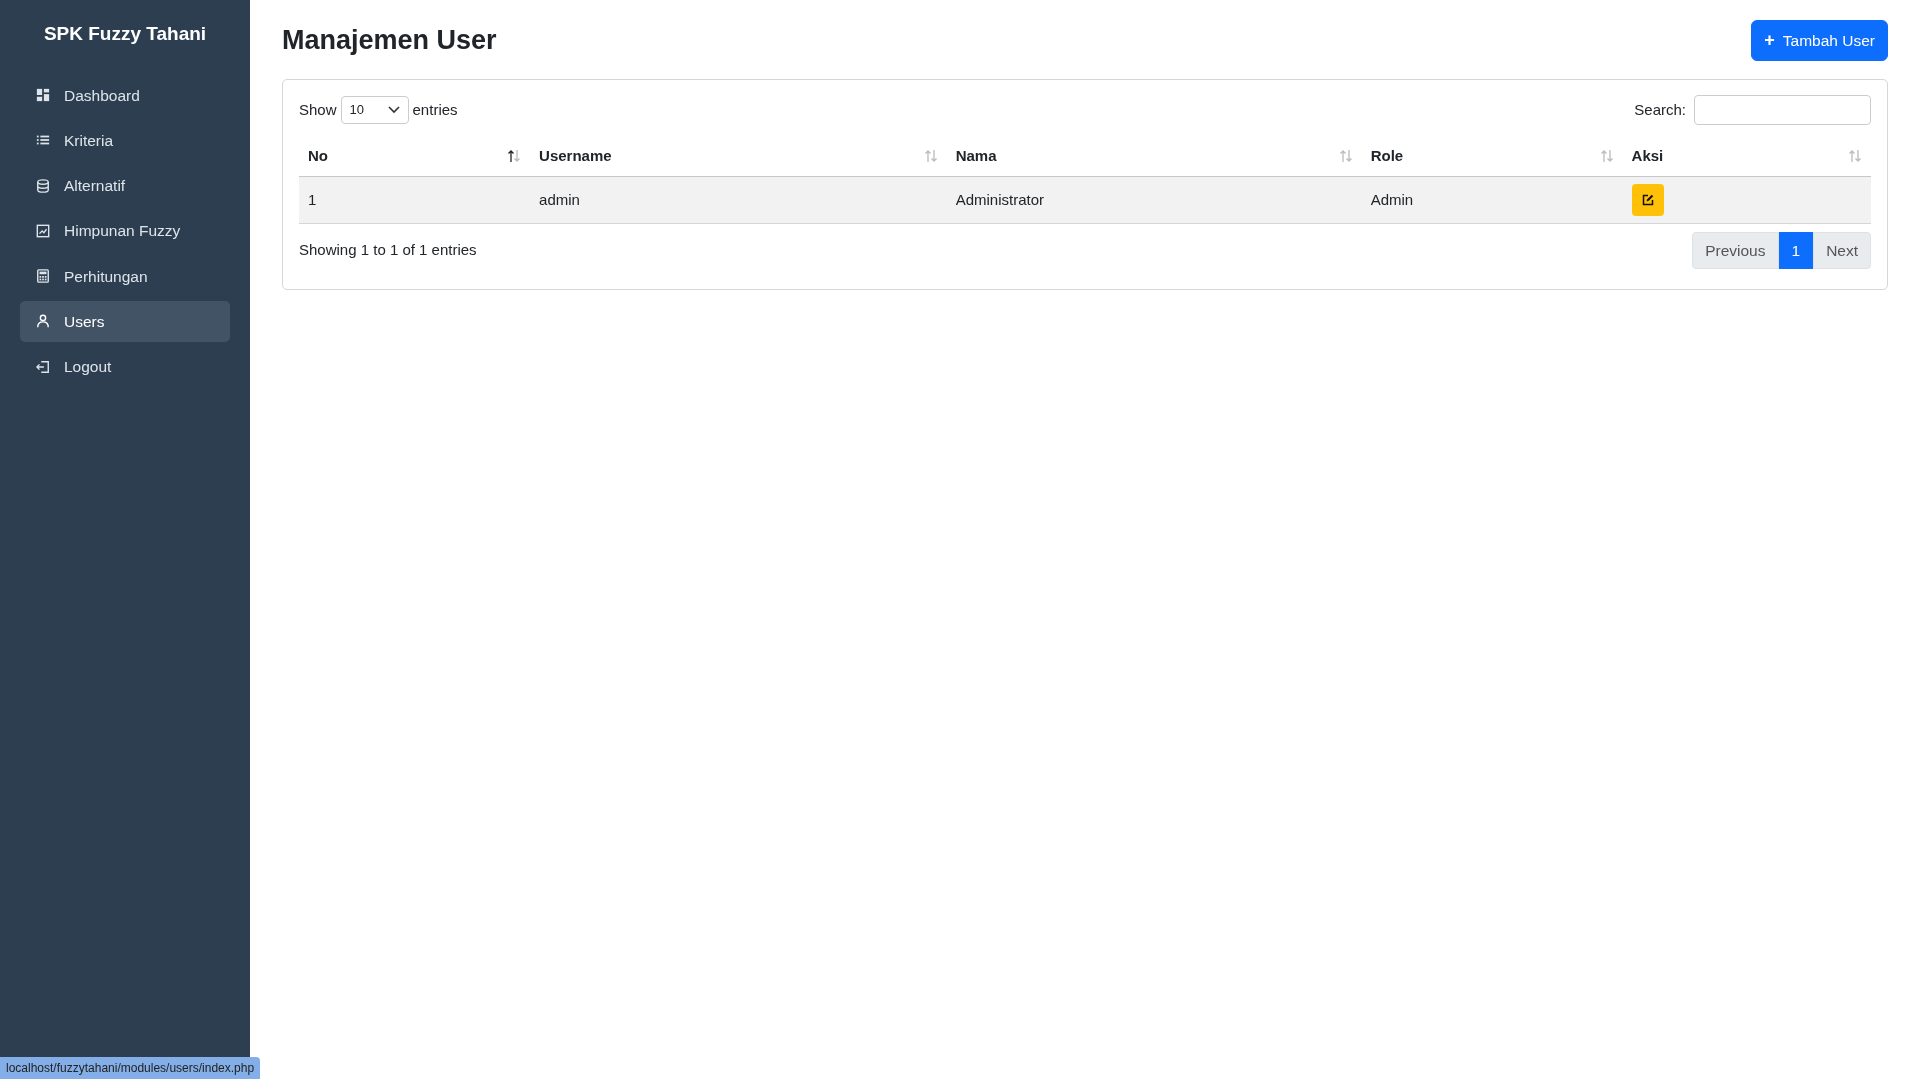 The height and width of the screenshot is (1079, 1918). I want to click on brand-title: SPK Fuzzy Tahani, so click(125, 34).